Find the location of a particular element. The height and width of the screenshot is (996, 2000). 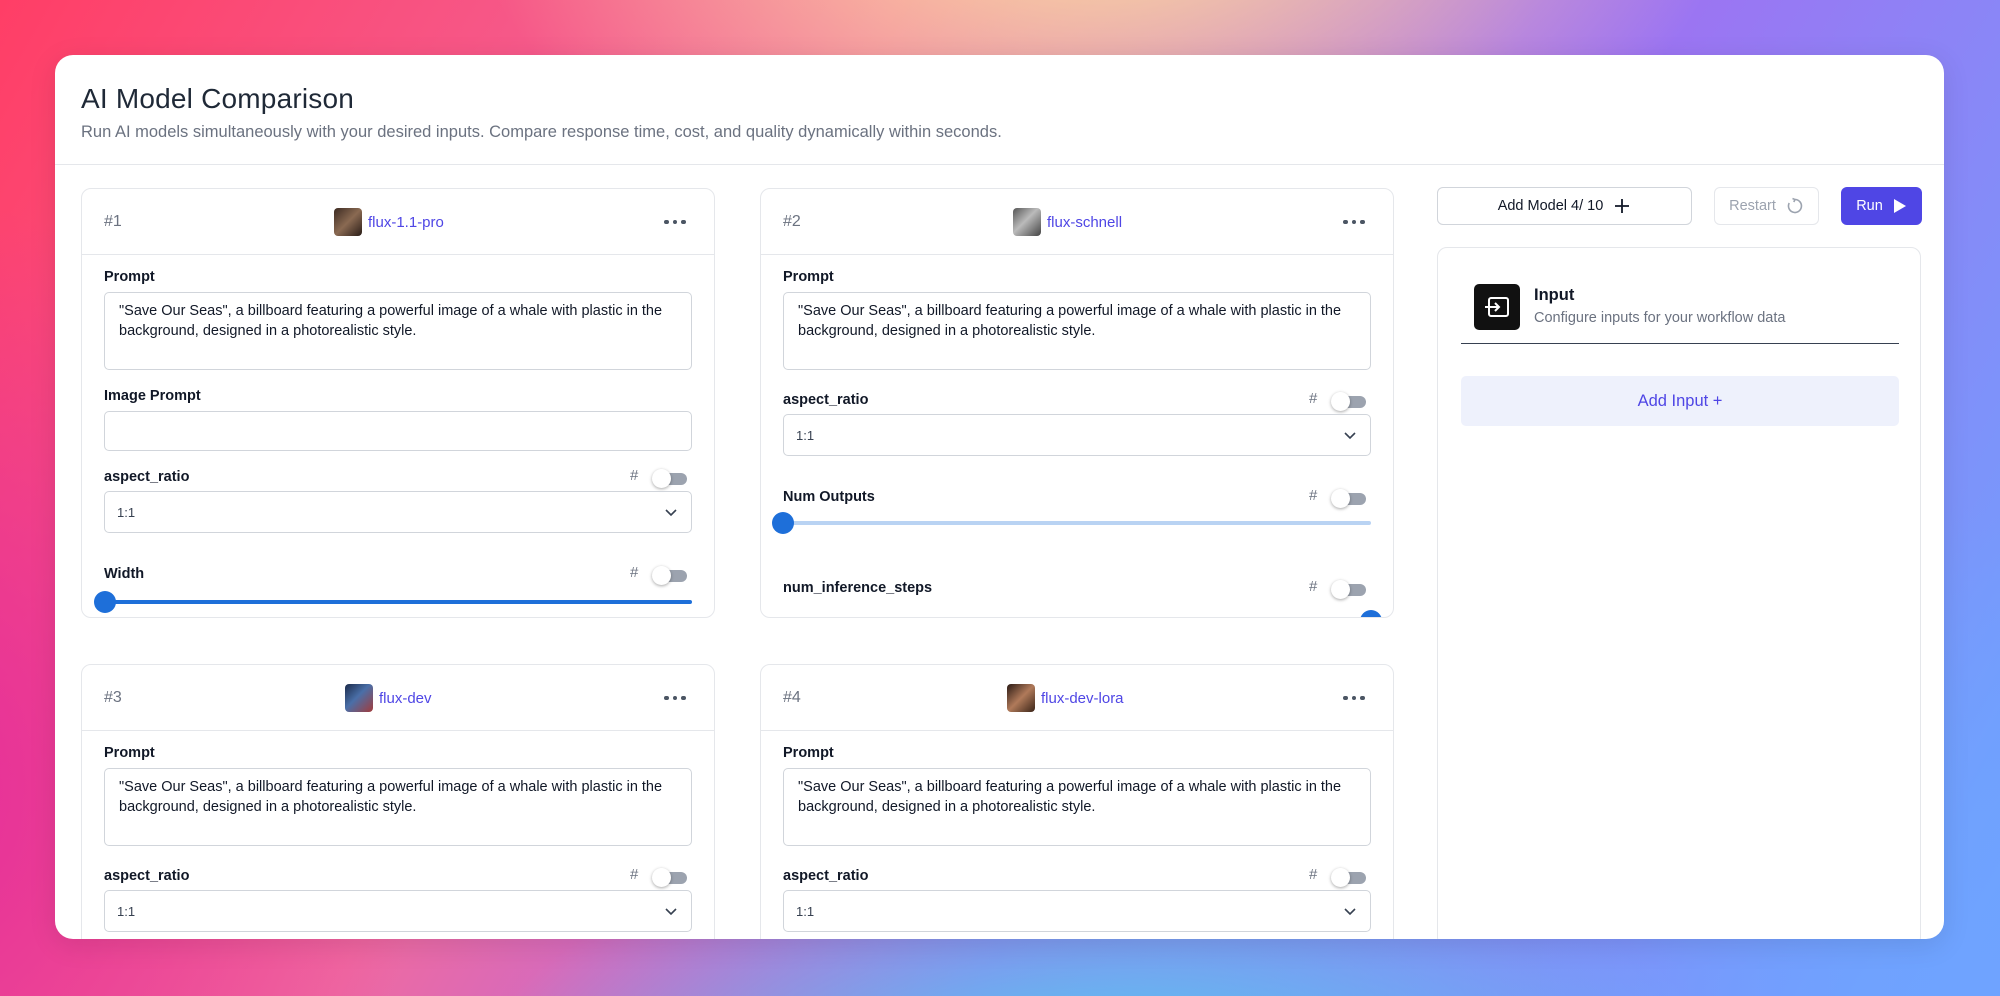

card-number: #1 is located at coordinates (113, 221).